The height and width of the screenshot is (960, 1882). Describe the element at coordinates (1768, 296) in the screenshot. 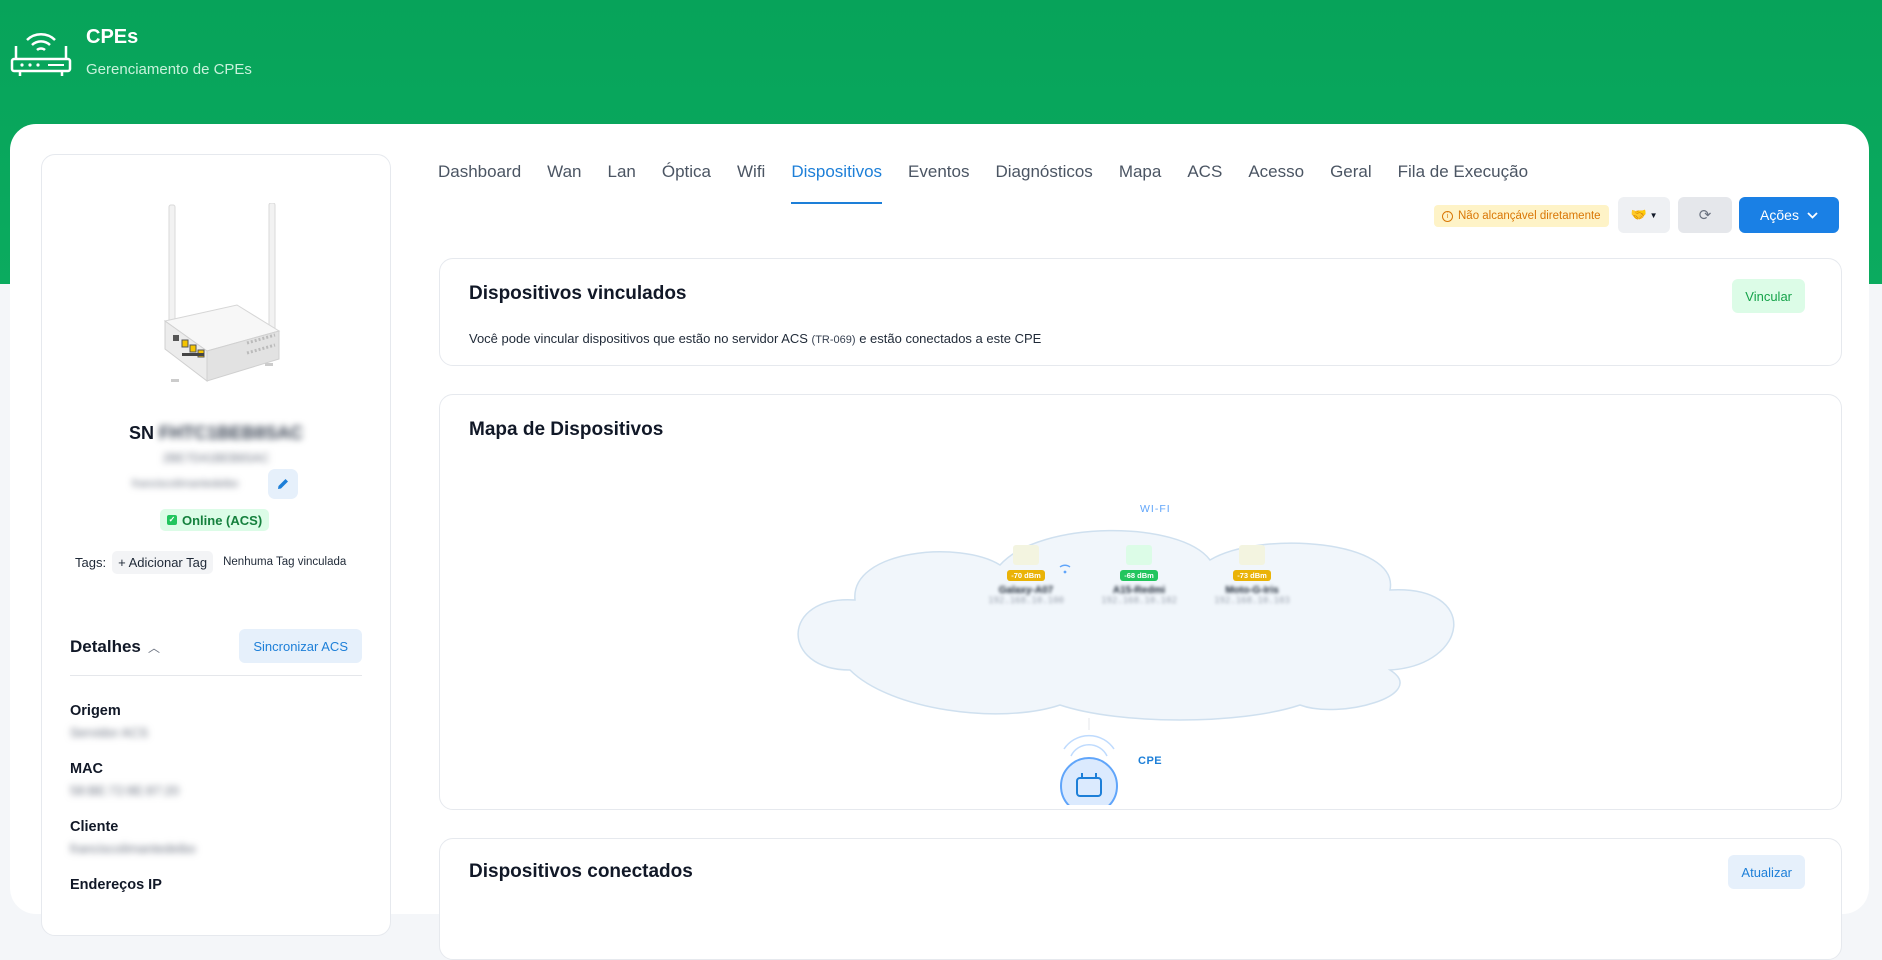

I see `link-button: Vincular` at that location.